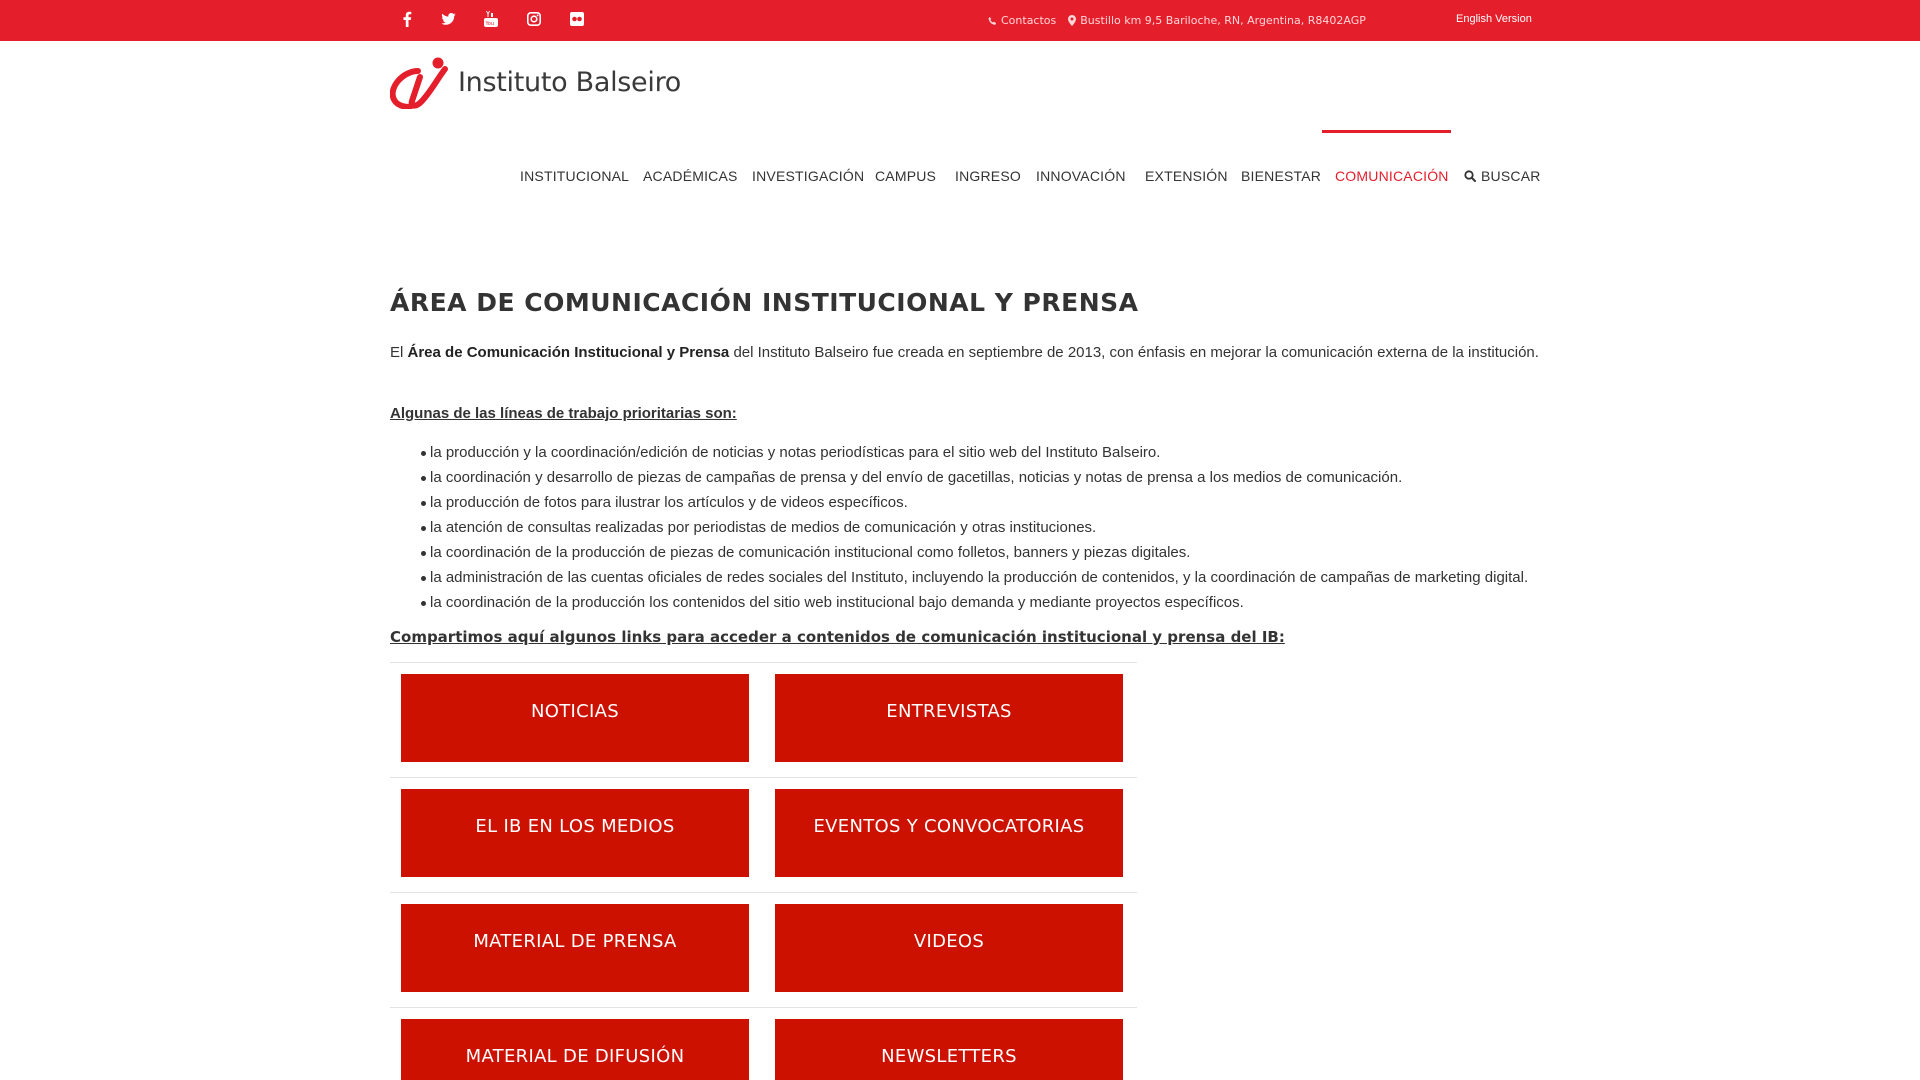  What do you see at coordinates (490, 24) in the screenshot?
I see `svg-text: You` at bounding box center [490, 24].